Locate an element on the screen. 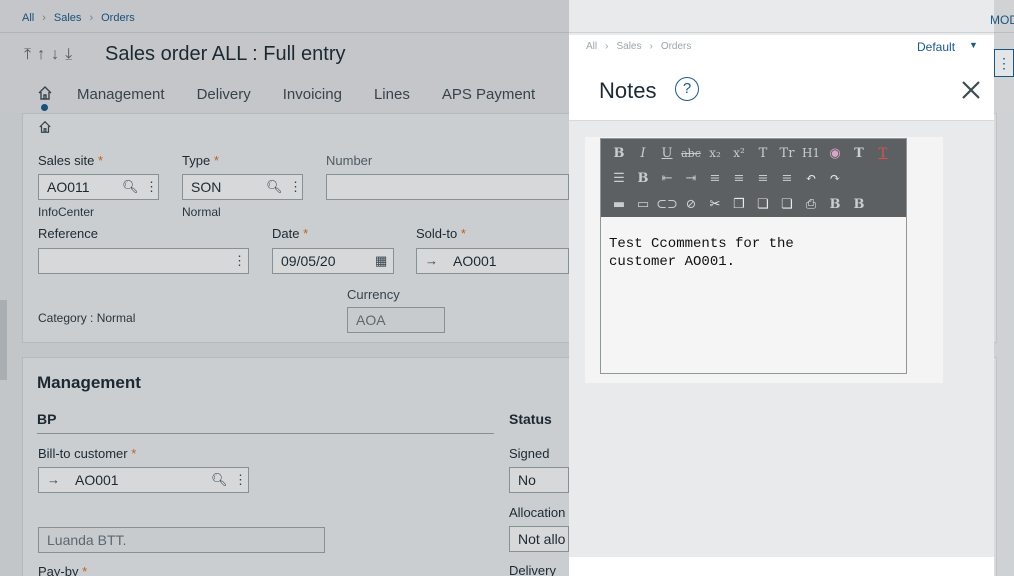 This screenshot has height=576, width=1014. calendar-icon: ▦ is located at coordinates (381, 261).